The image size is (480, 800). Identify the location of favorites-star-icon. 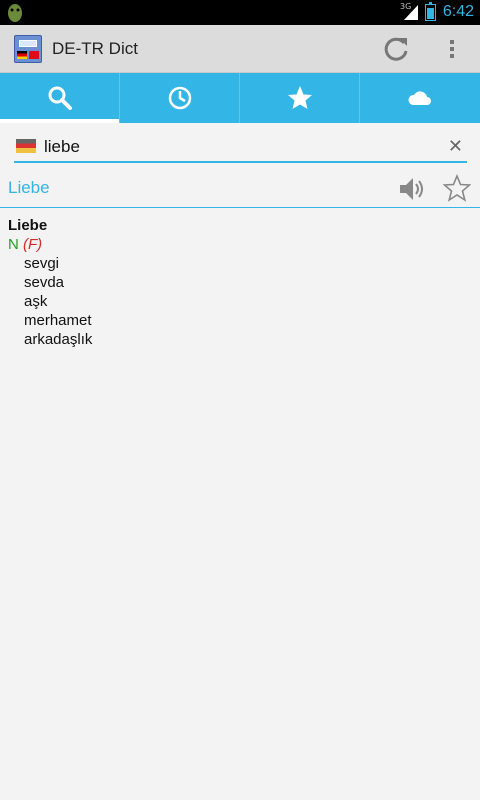
(300, 97).